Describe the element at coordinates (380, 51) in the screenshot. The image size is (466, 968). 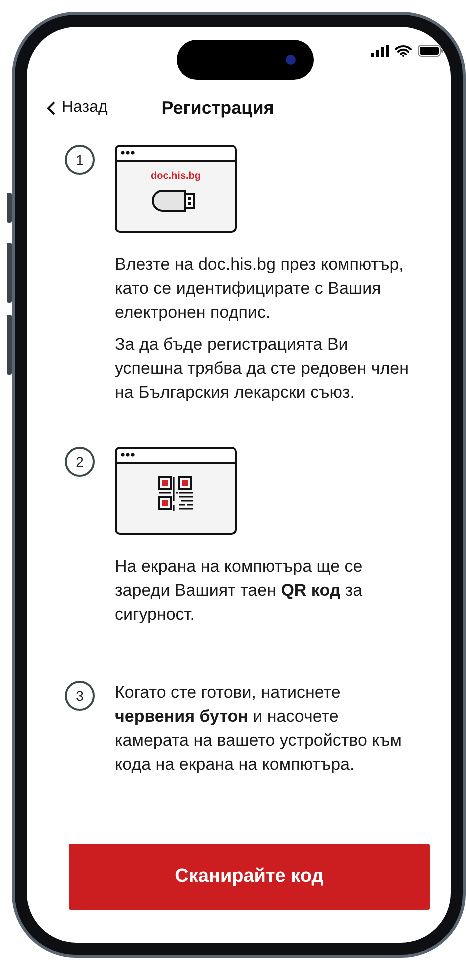
I see `signal-icon` at that location.